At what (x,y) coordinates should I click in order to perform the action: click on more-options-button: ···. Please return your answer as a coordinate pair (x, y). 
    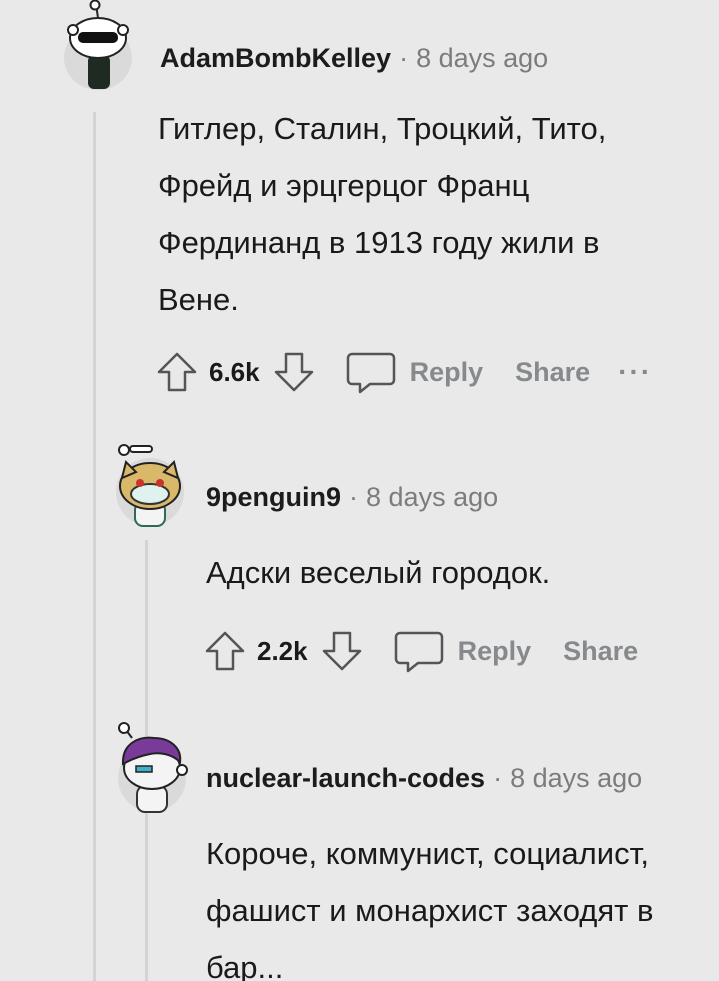
    Looking at the image, I should click on (635, 372).